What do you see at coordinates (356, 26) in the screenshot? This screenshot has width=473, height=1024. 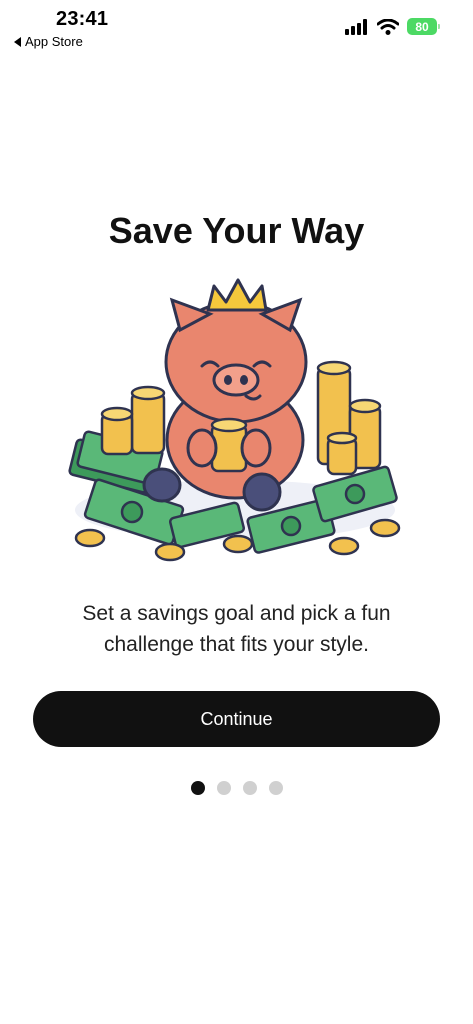 I see `cellular-signal-icon` at bounding box center [356, 26].